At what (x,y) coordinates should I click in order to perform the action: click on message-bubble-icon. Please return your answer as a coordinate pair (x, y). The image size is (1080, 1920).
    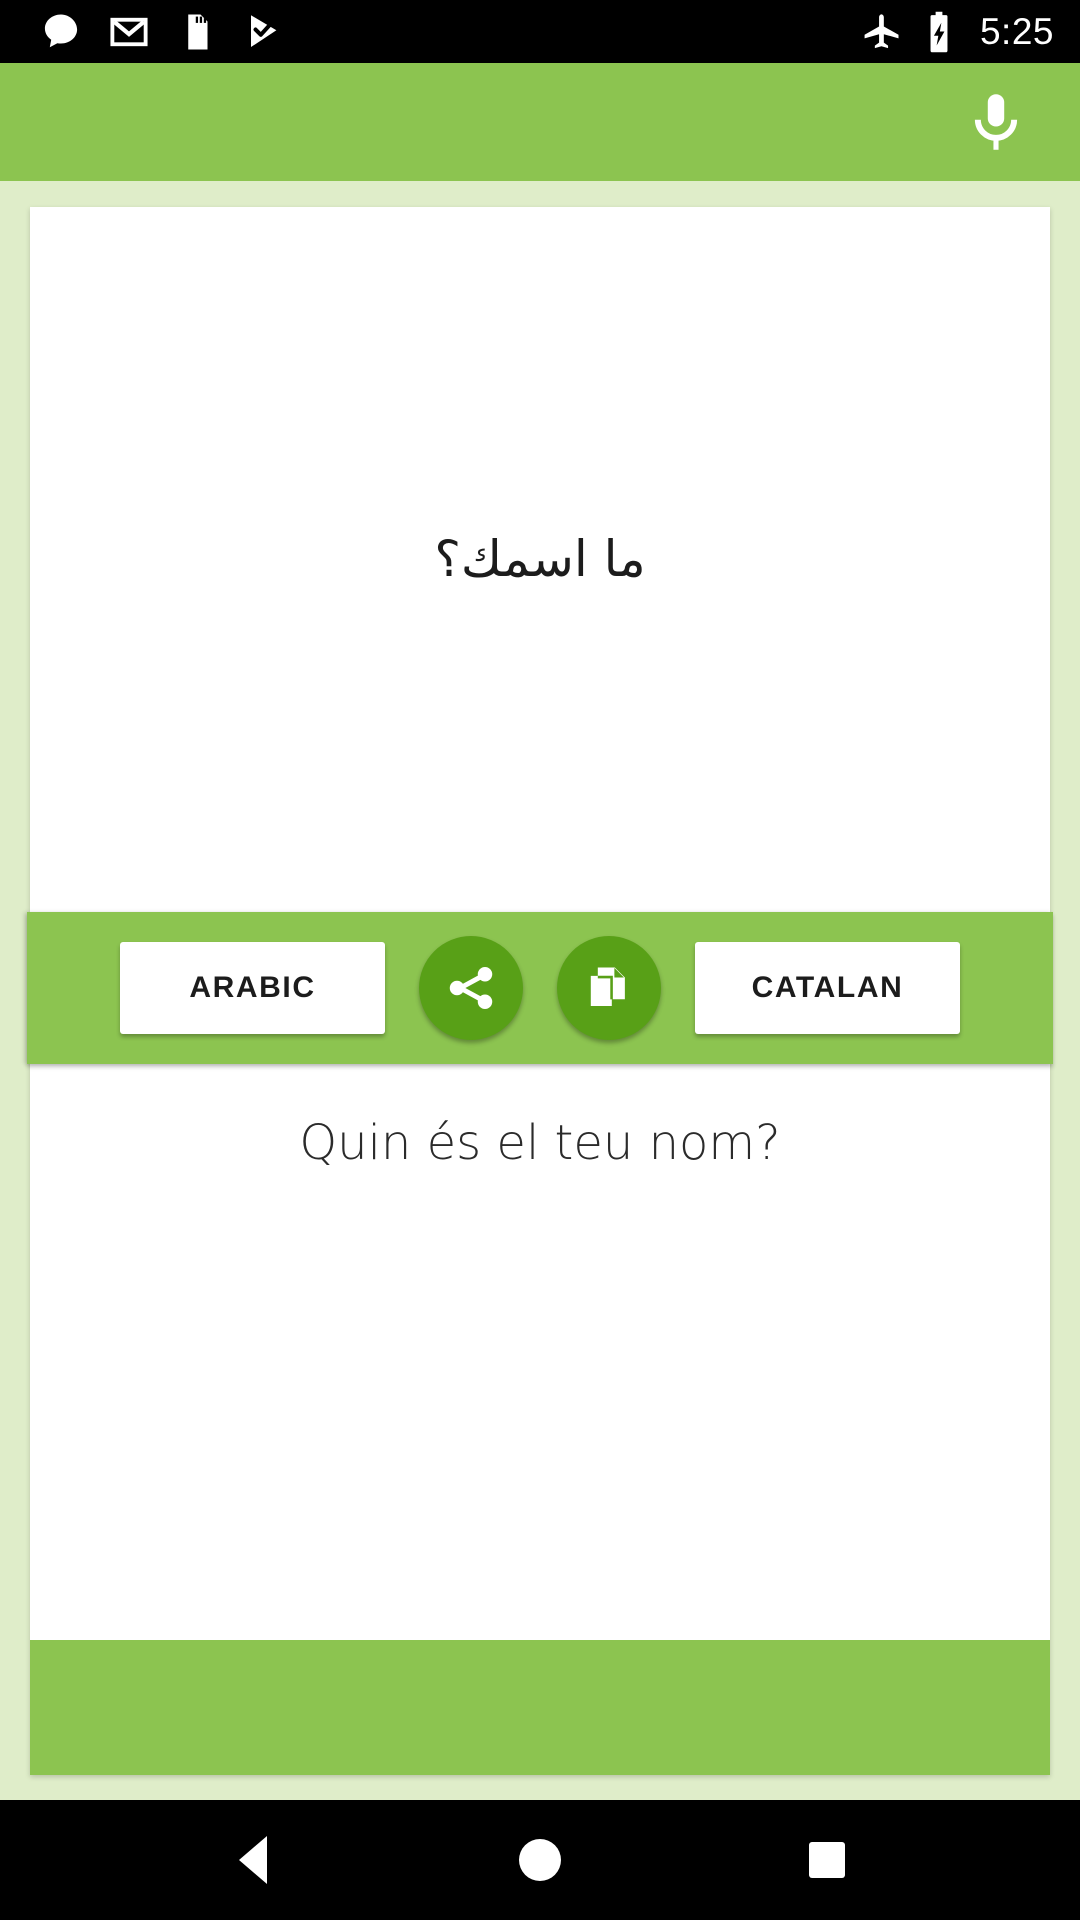
    Looking at the image, I should click on (61, 30).